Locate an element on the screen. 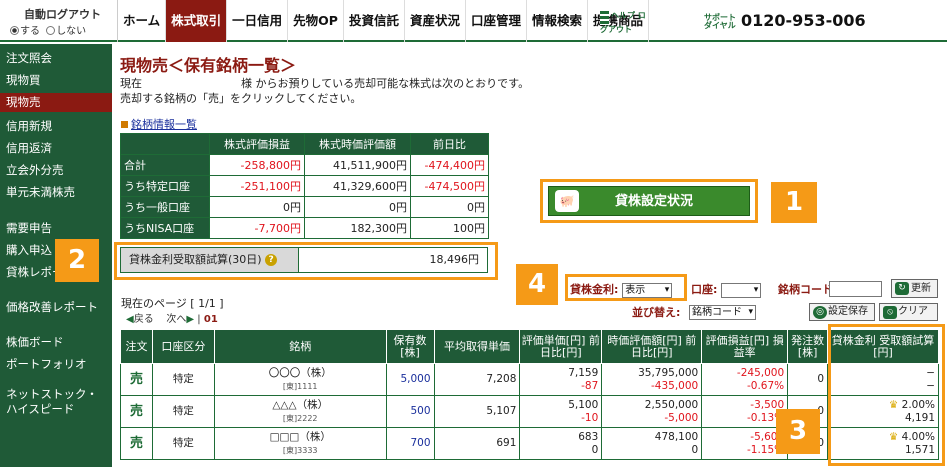 This screenshot has height=467, width=947. sidebar-item-portfolio: ポートフォリオ is located at coordinates (56, 364).